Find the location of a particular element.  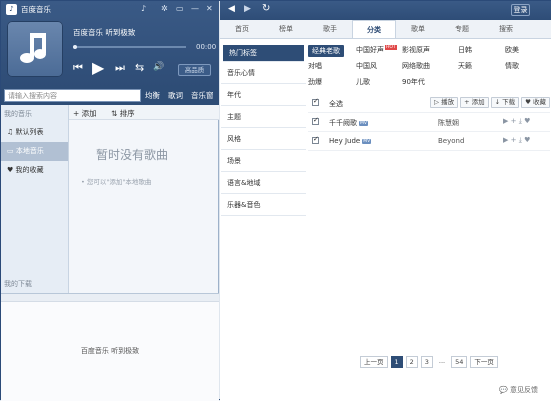

row-actions: ▶ + ⤓ ♥ is located at coordinates (516, 140).